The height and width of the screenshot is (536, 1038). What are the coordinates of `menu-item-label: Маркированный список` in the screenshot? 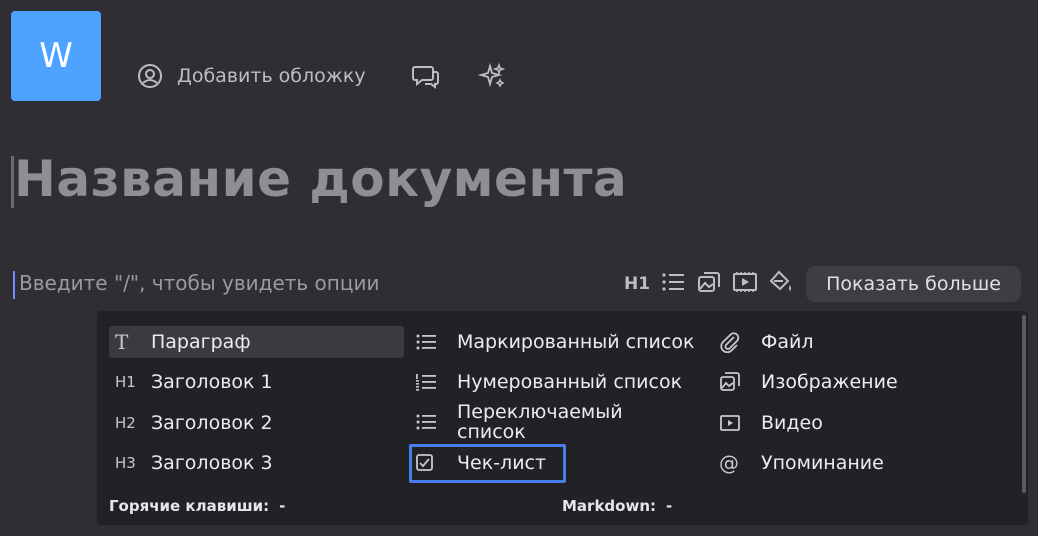 It's located at (576, 342).